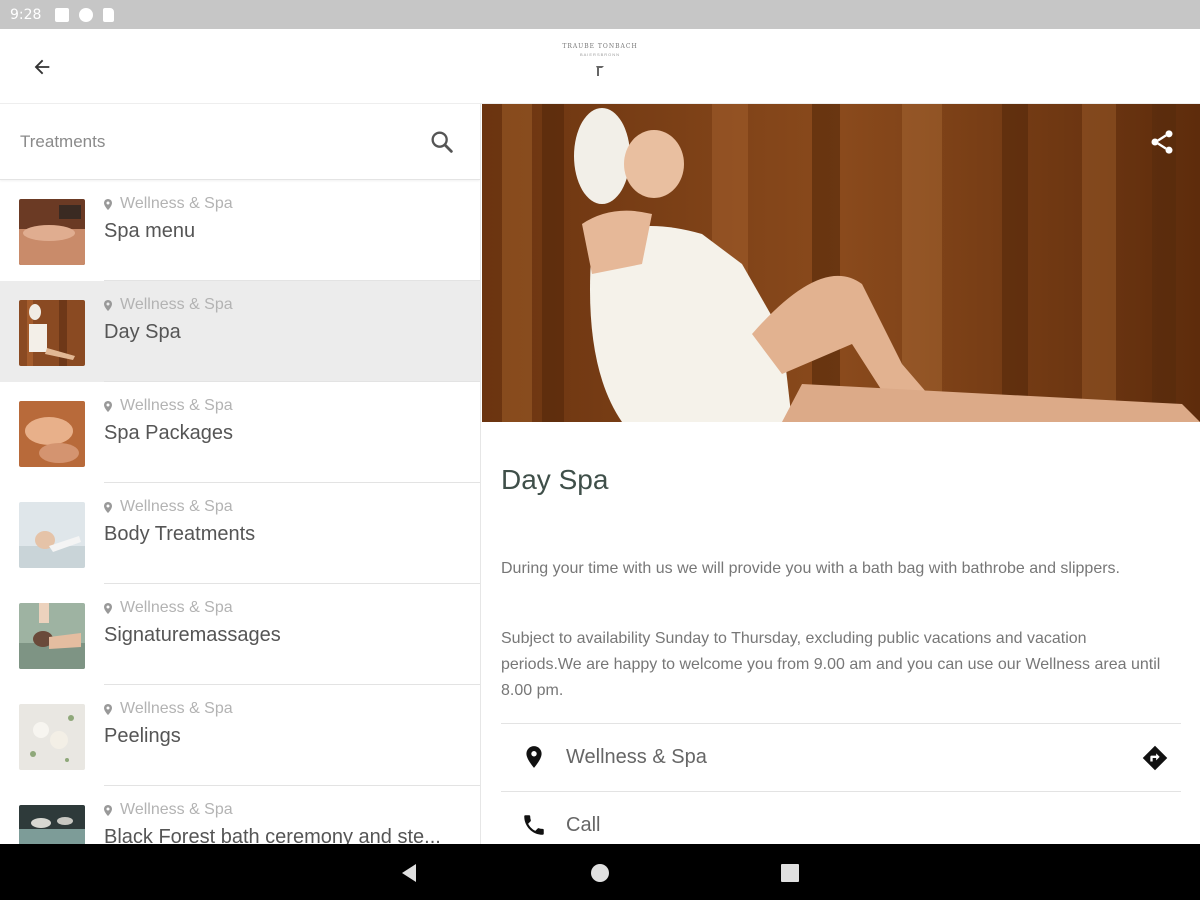 Image resolution: width=1200 pixels, height=900 pixels. I want to click on search-bar, so click(240, 142).